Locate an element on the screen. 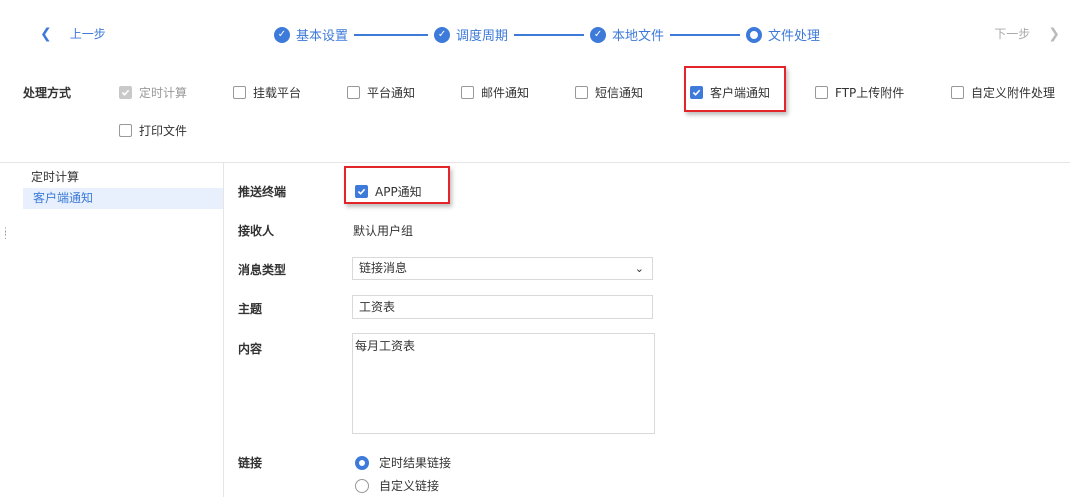 This screenshot has height=497, width=1070. chevron-left-icon: ❮ is located at coordinates (46, 33).